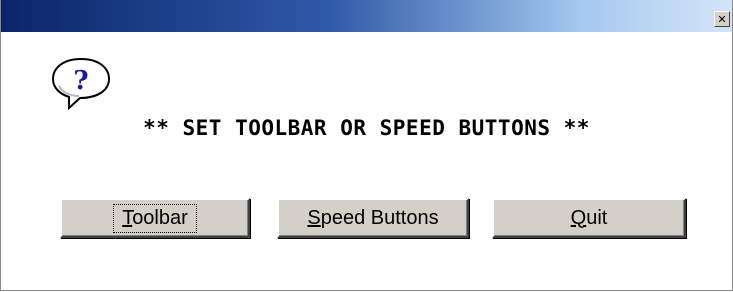 The image size is (733, 292). I want to click on speed-label: peed Buttons, so click(379, 217).